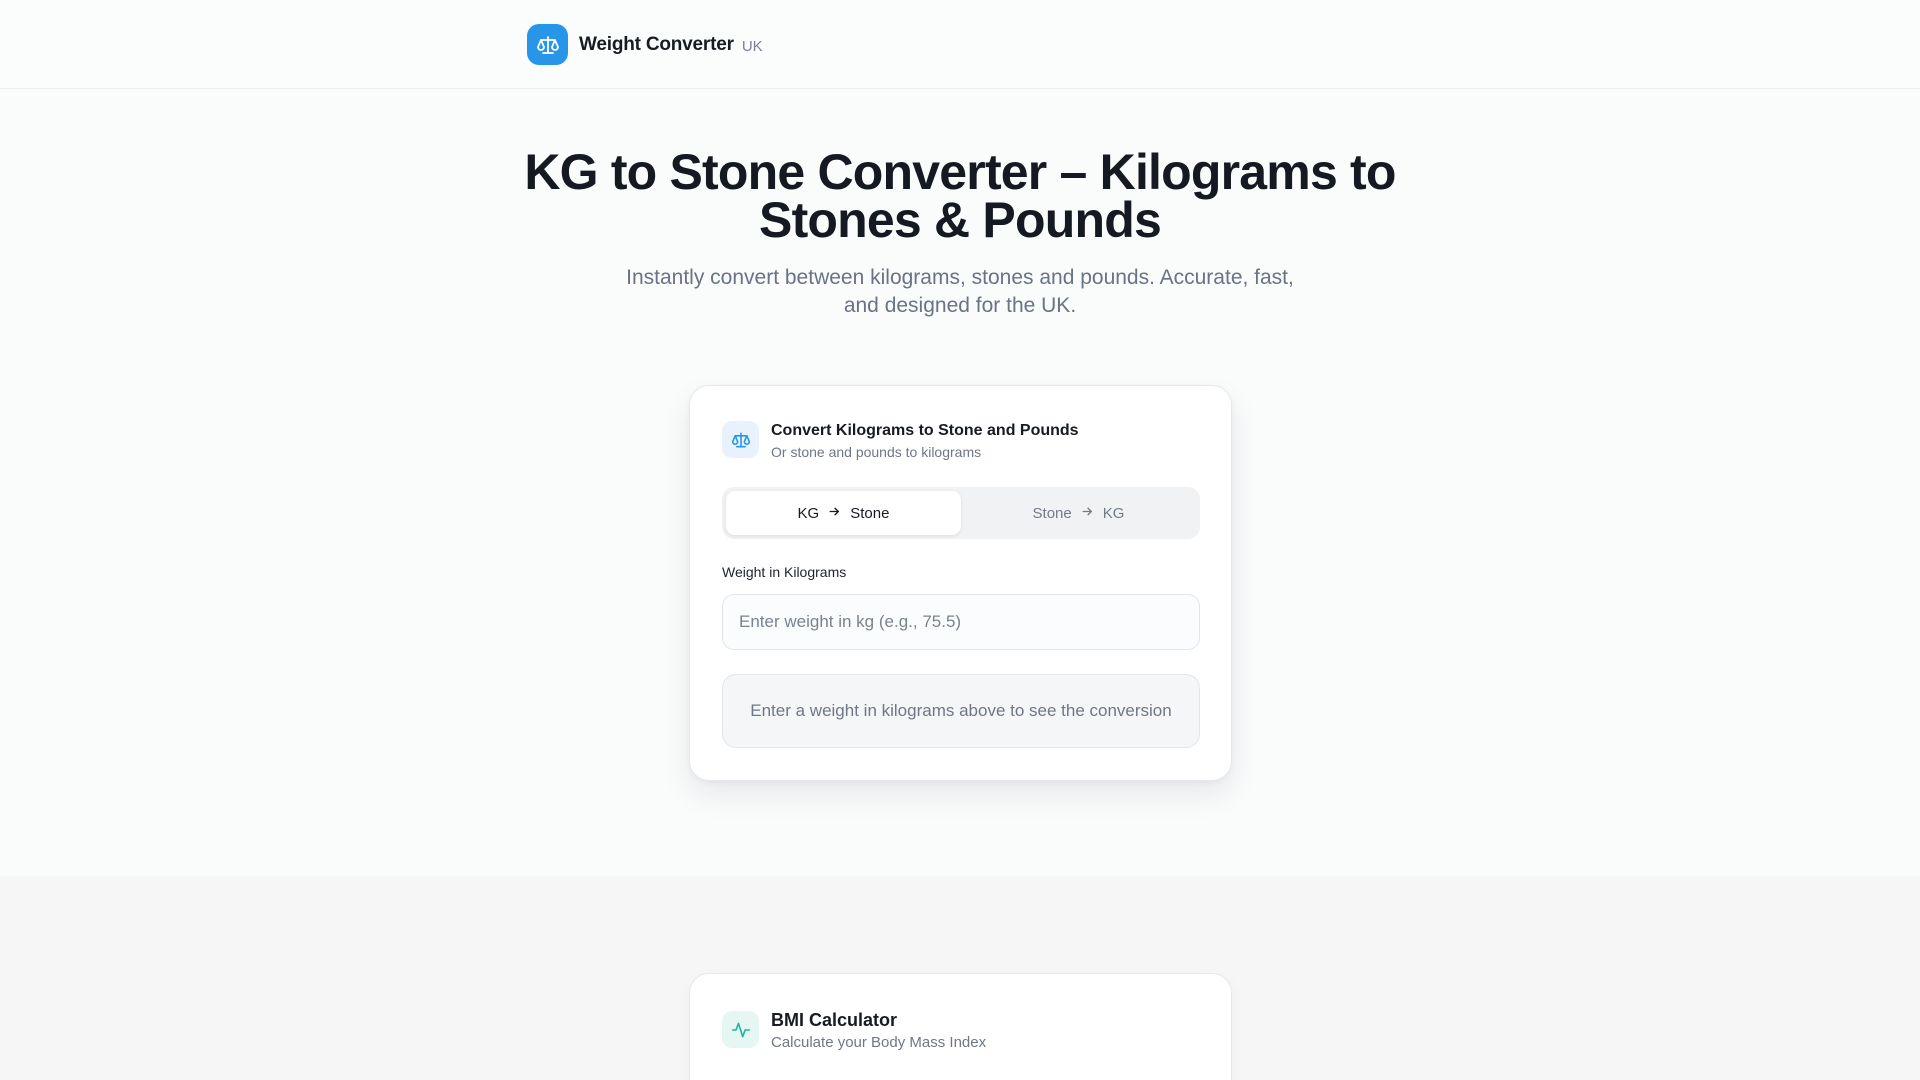 The height and width of the screenshot is (1080, 1920). Describe the element at coordinates (1078, 513) in the screenshot. I see `tab-stone-to-kg: Stone KG` at that location.